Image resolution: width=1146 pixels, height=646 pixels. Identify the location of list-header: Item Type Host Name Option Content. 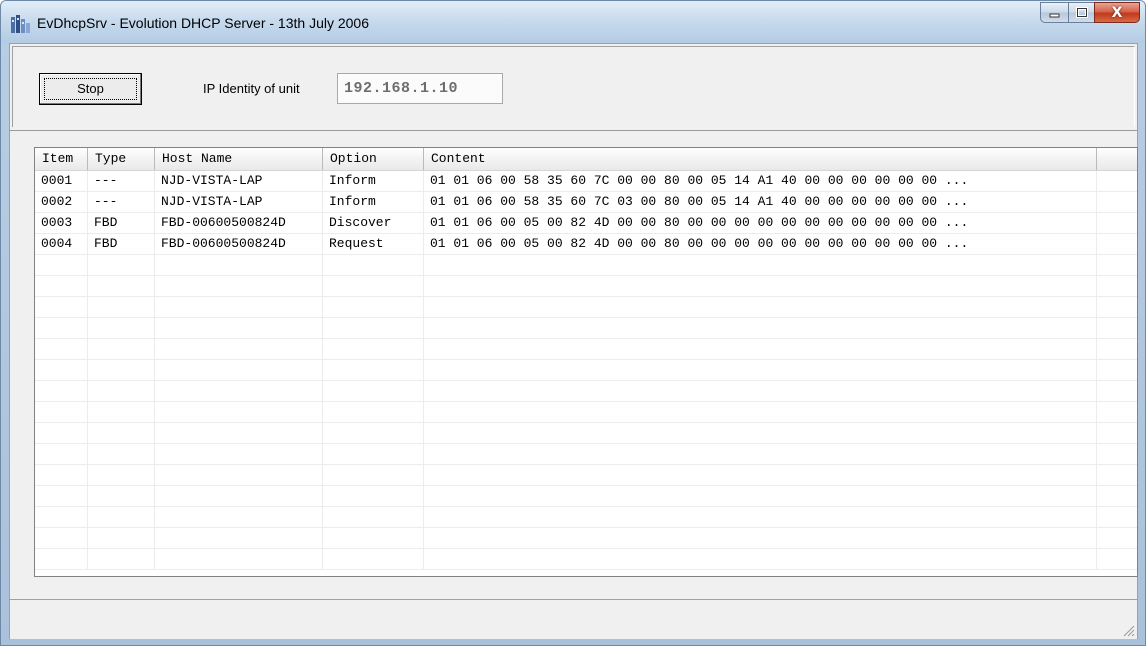
(586, 159).